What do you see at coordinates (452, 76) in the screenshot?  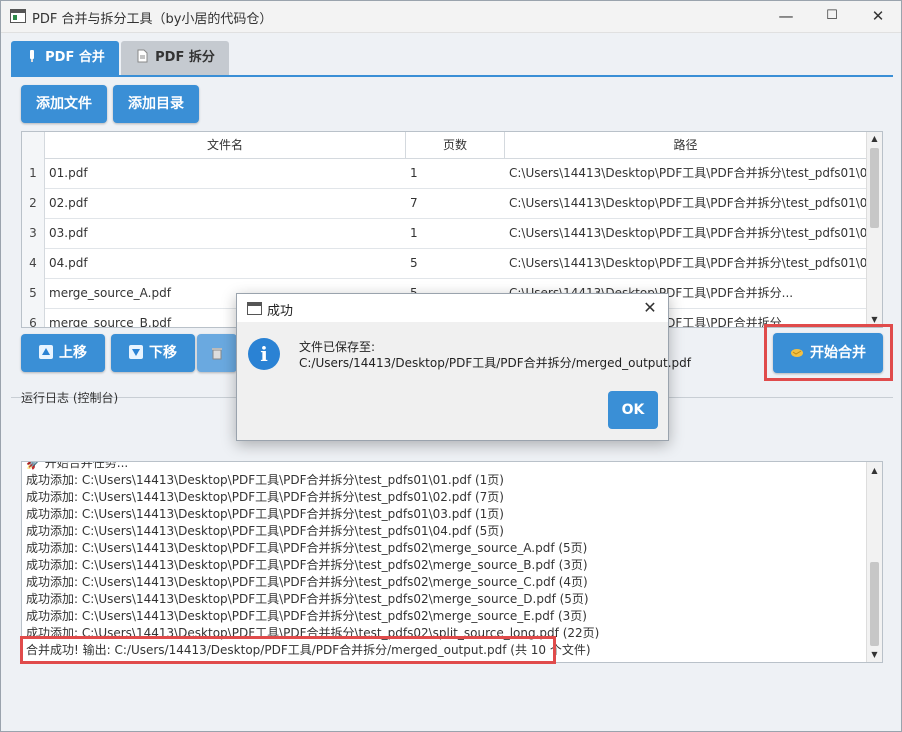 I see `tab-underline` at bounding box center [452, 76].